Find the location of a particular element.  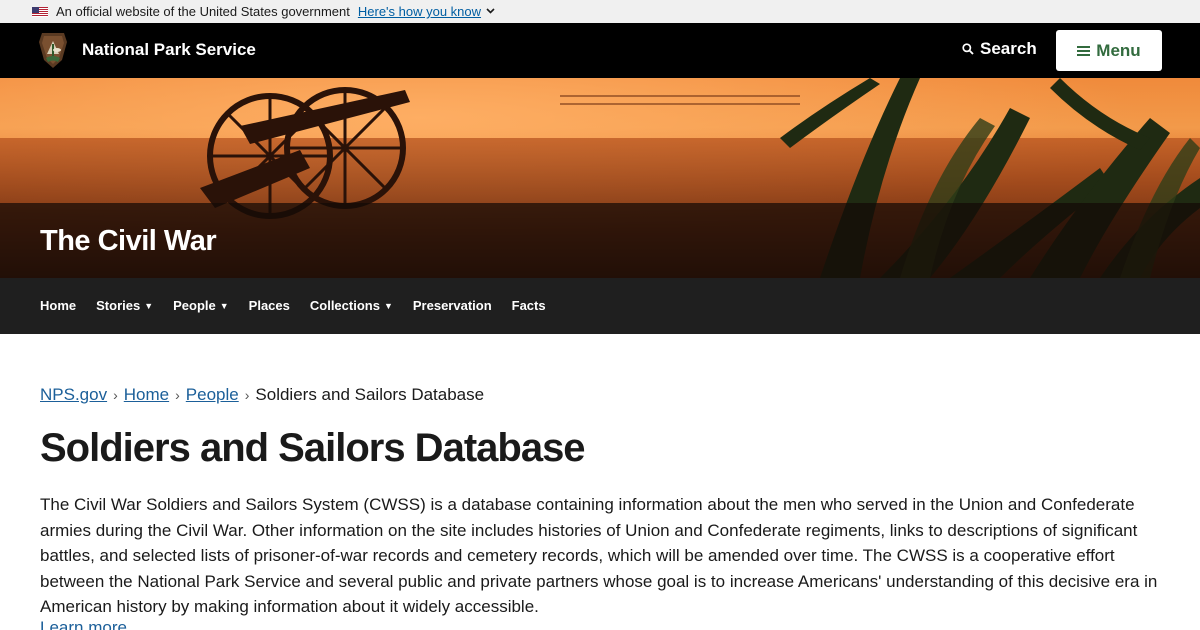

search-button: Search is located at coordinates (999, 49).